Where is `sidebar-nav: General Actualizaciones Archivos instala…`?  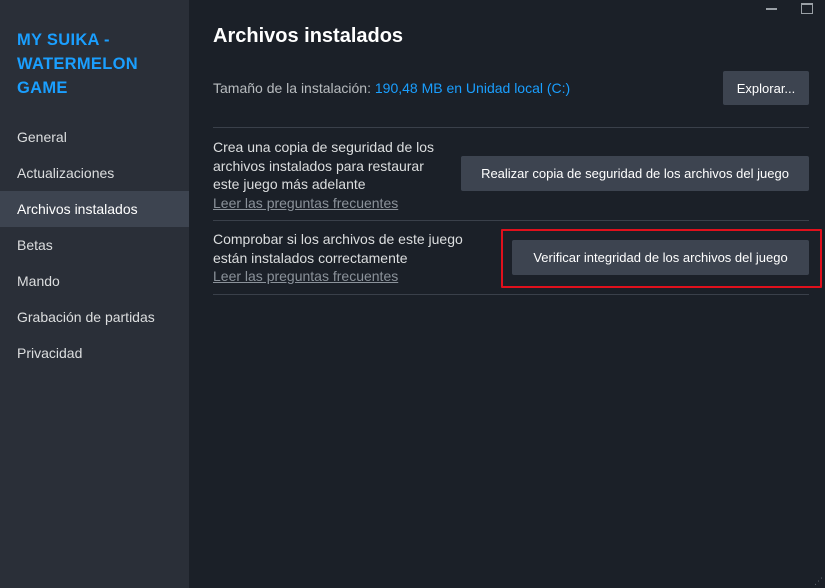 sidebar-nav: General Actualizaciones Archivos instala… is located at coordinates (94, 245).